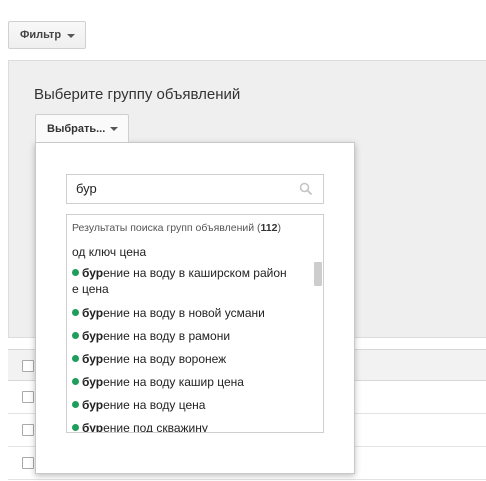 Image resolution: width=486 pixels, height=481 pixels. What do you see at coordinates (269, 228) in the screenshot?
I see `results-count: 112` at bounding box center [269, 228].